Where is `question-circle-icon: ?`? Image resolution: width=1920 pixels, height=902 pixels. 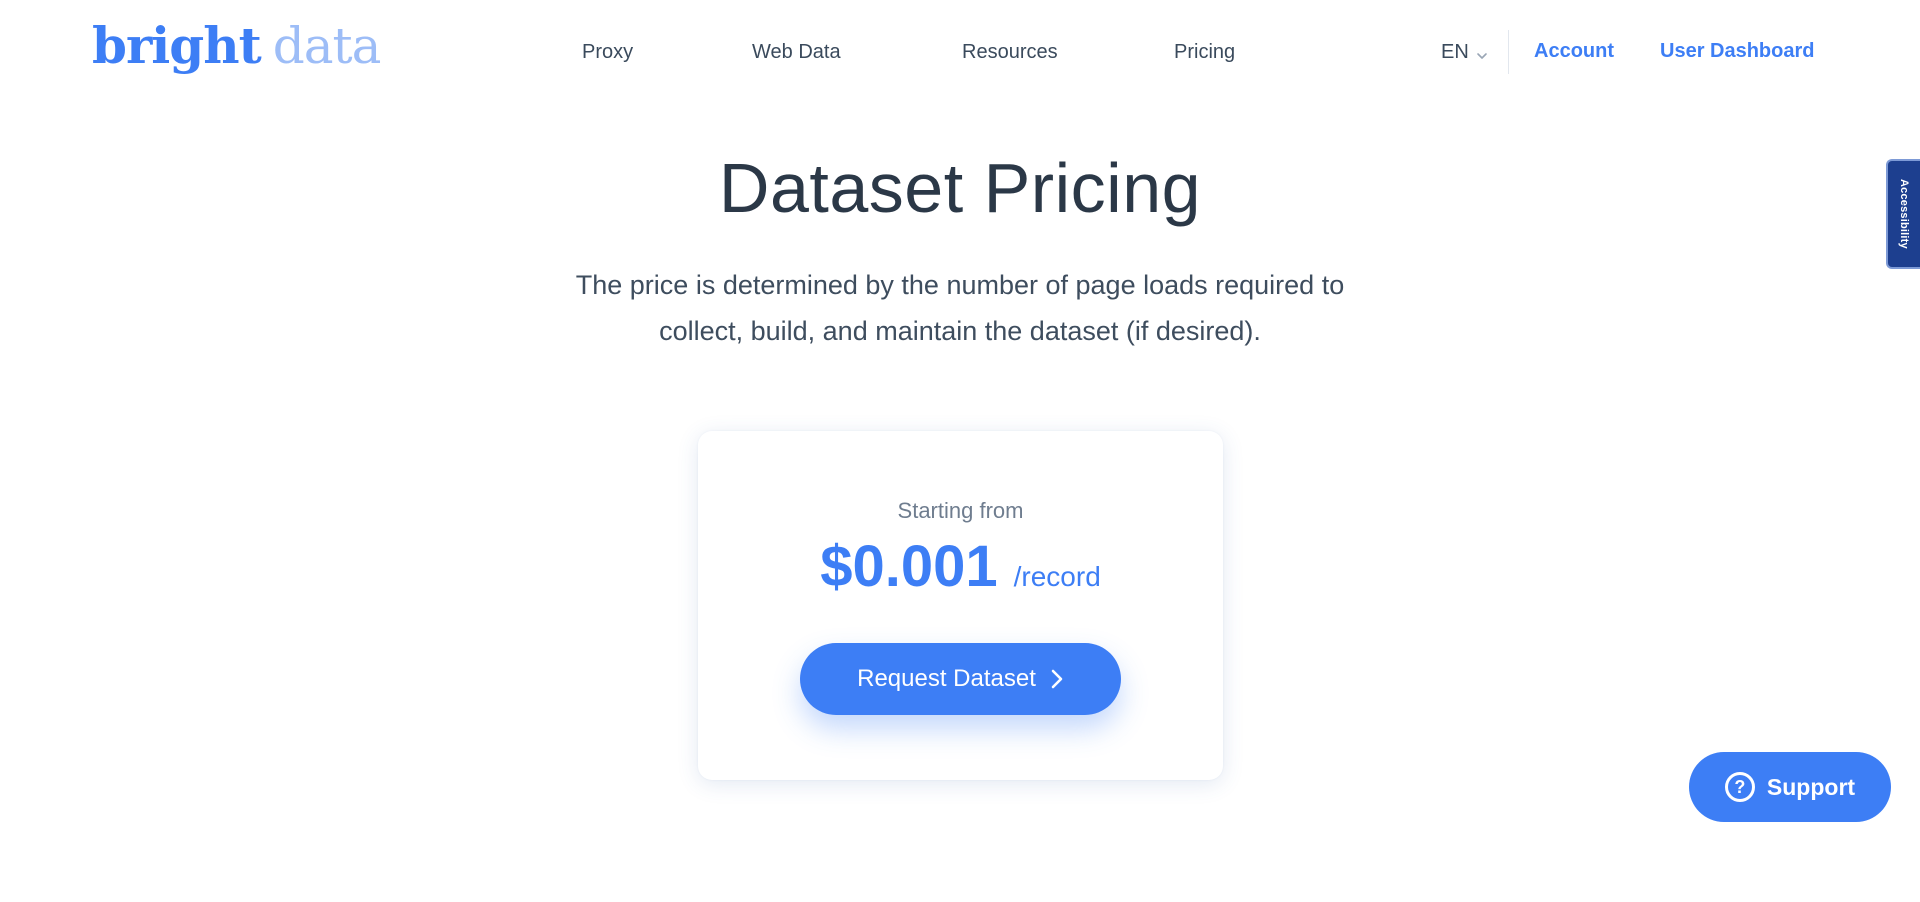 question-circle-icon: ? is located at coordinates (1739, 787).